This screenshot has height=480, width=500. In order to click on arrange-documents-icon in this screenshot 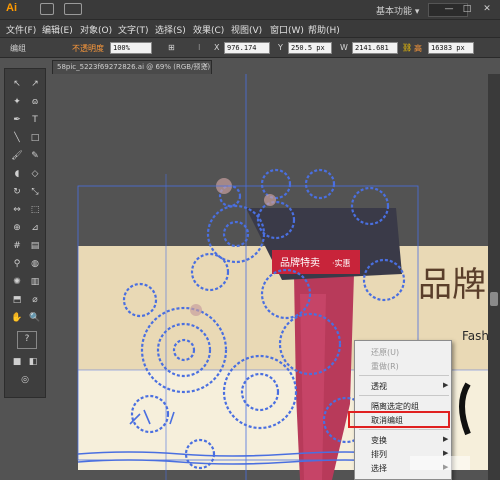, I will do `click(73, 9)`.